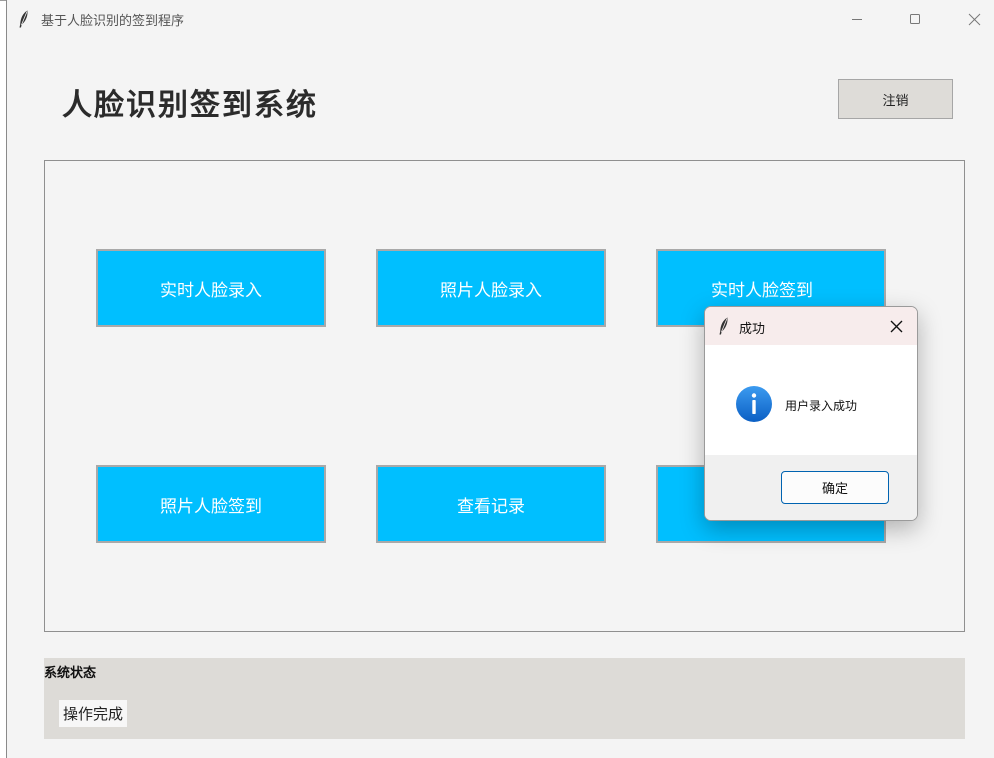  I want to click on photo-face-enroll-button: 照片人脸录入, so click(491, 288).